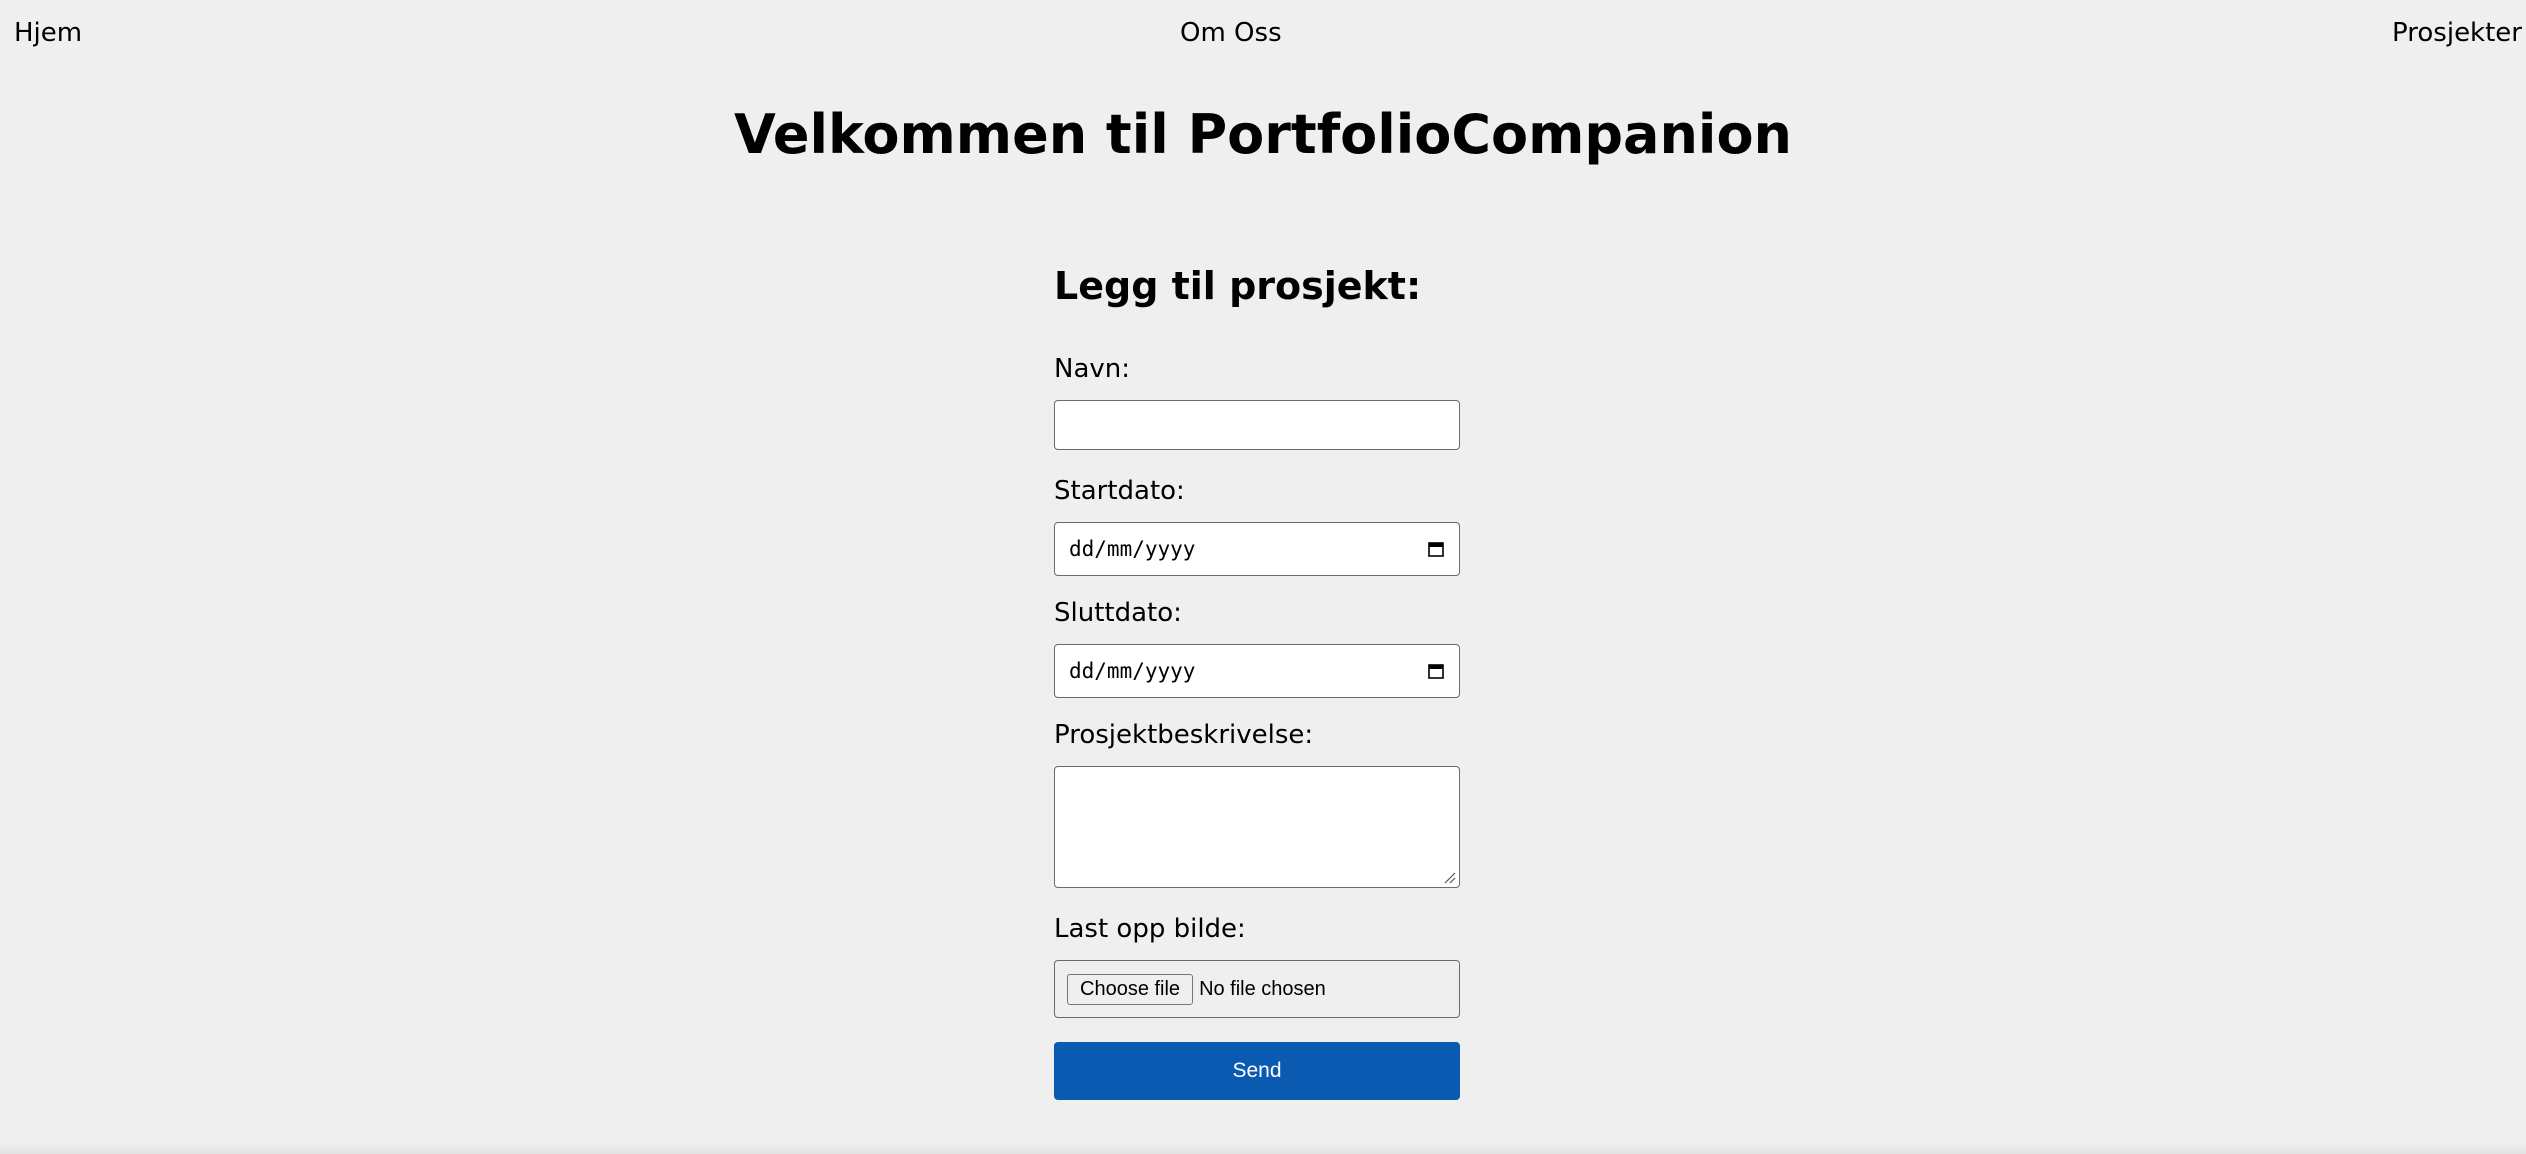 This screenshot has width=2526, height=1154. I want to click on nav-link-about: Om Oss, so click(1231, 33).